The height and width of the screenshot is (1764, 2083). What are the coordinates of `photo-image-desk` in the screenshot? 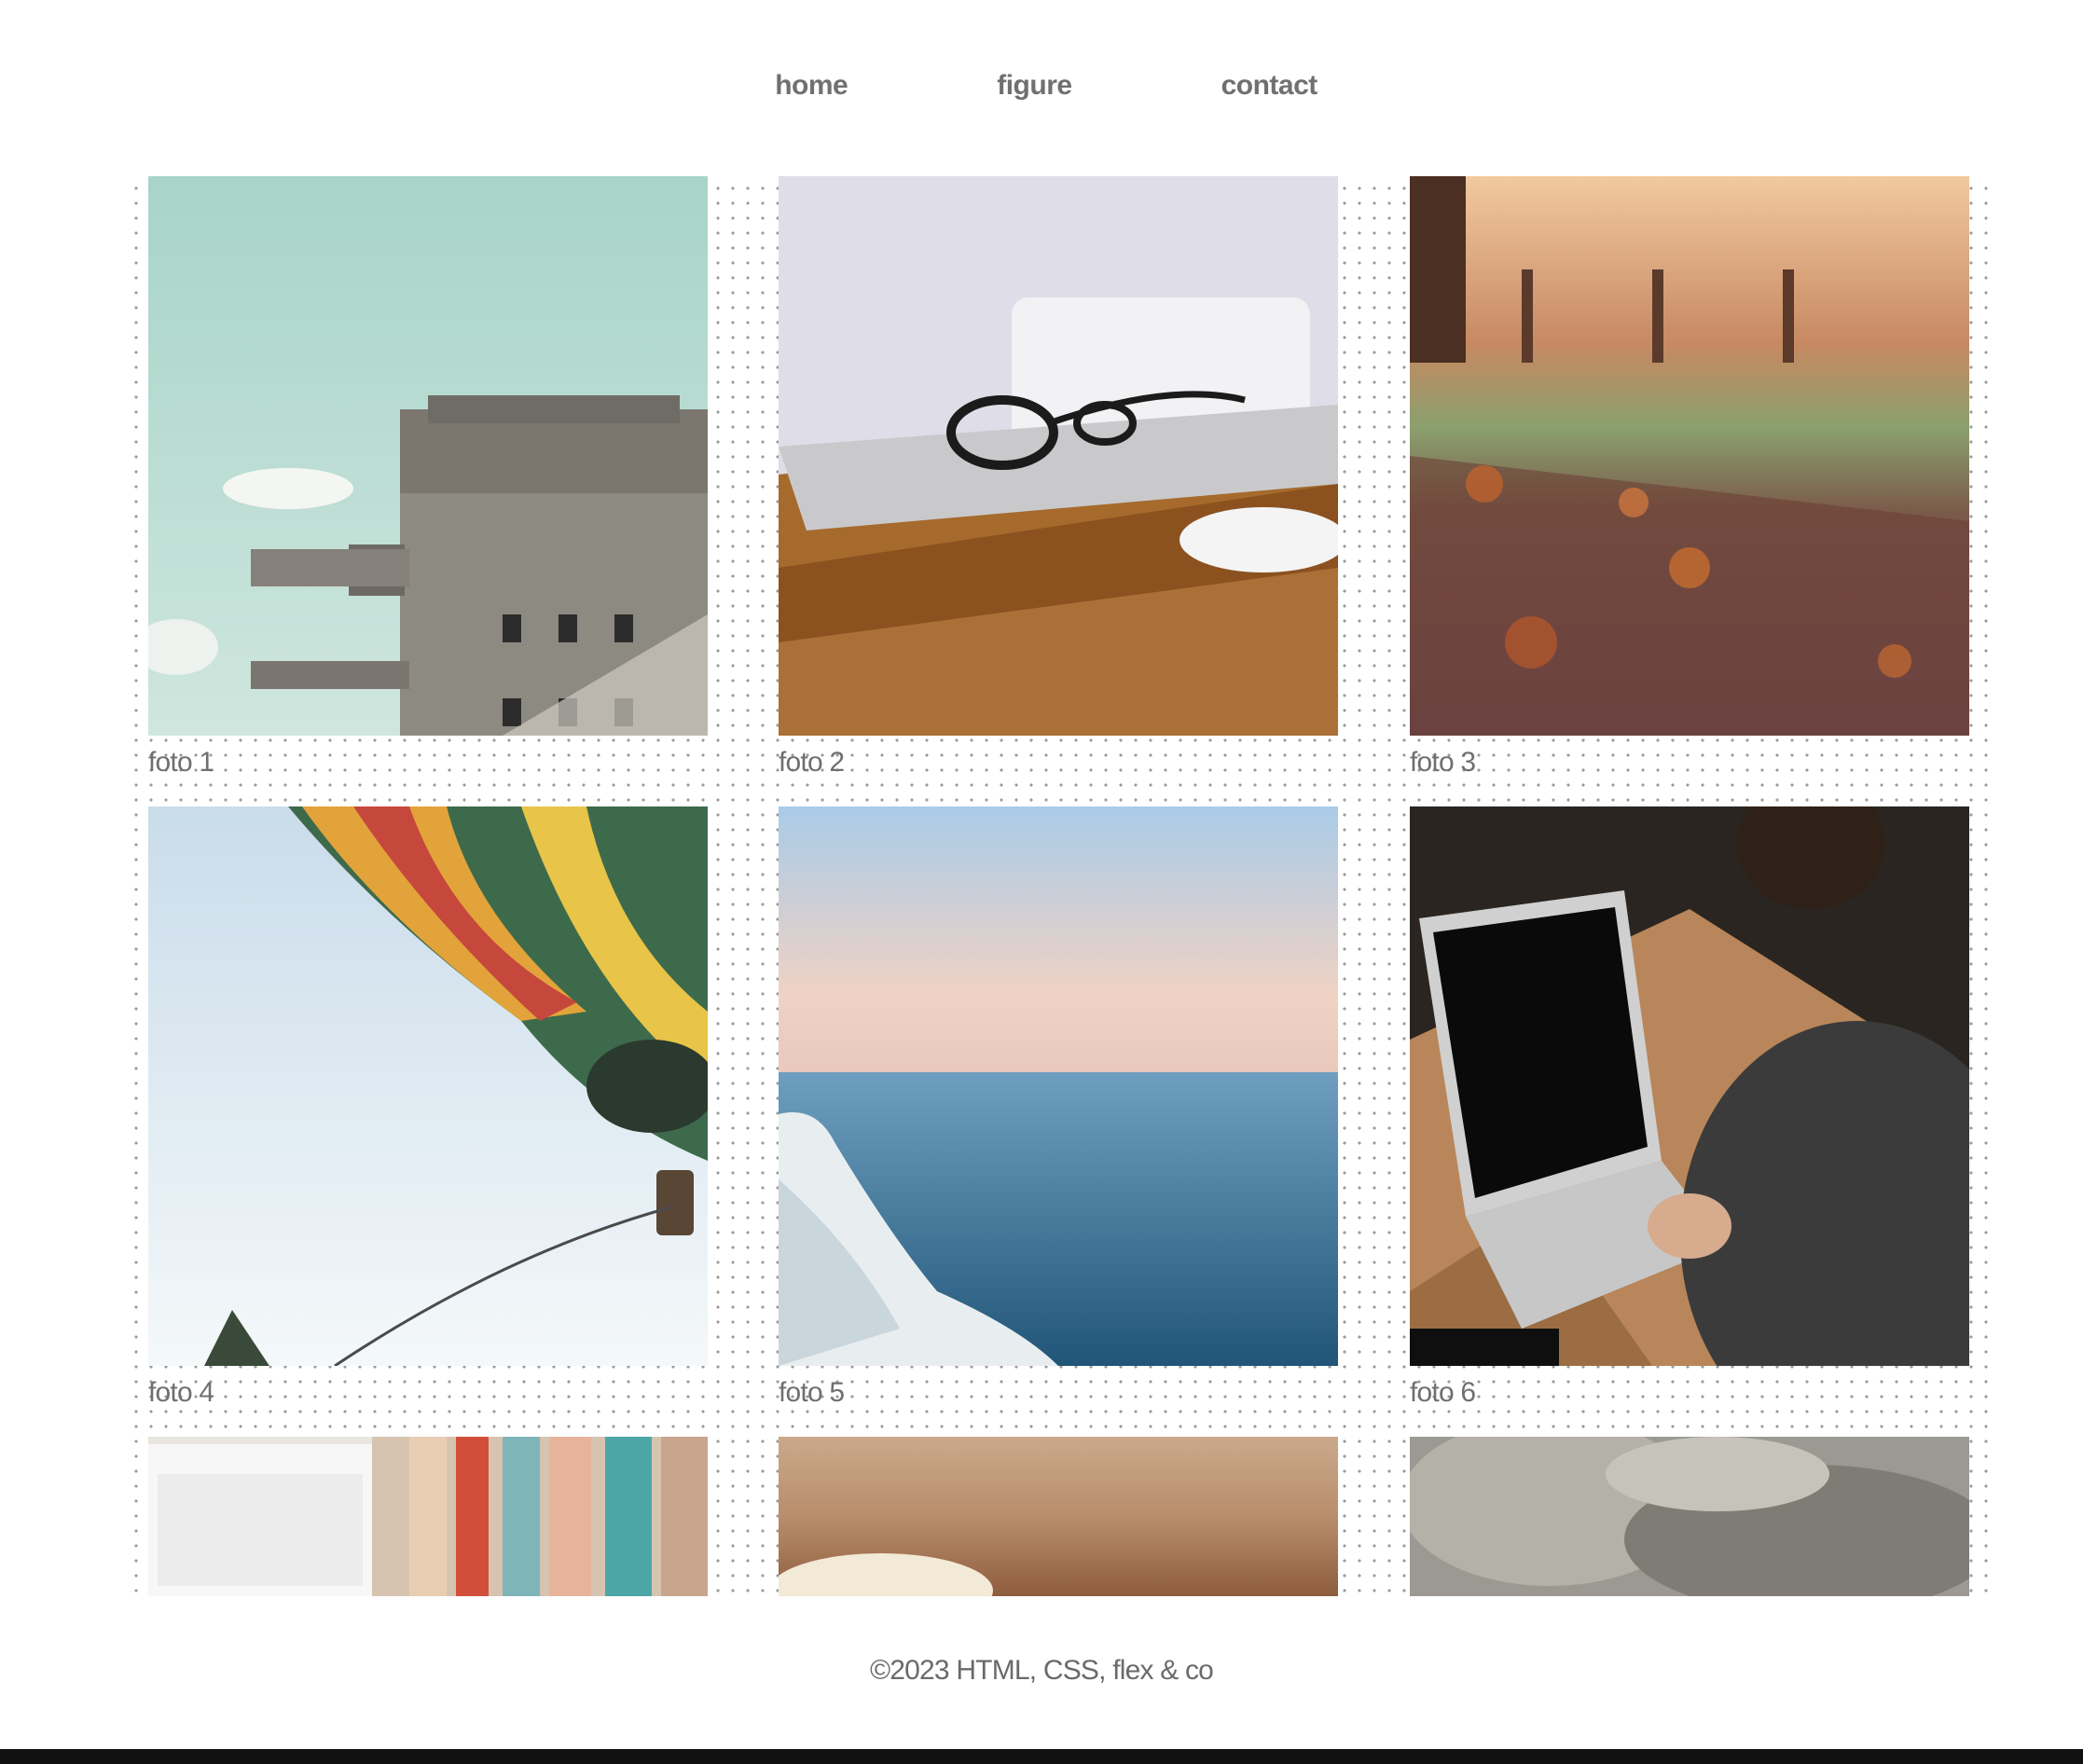 It's located at (1059, 456).